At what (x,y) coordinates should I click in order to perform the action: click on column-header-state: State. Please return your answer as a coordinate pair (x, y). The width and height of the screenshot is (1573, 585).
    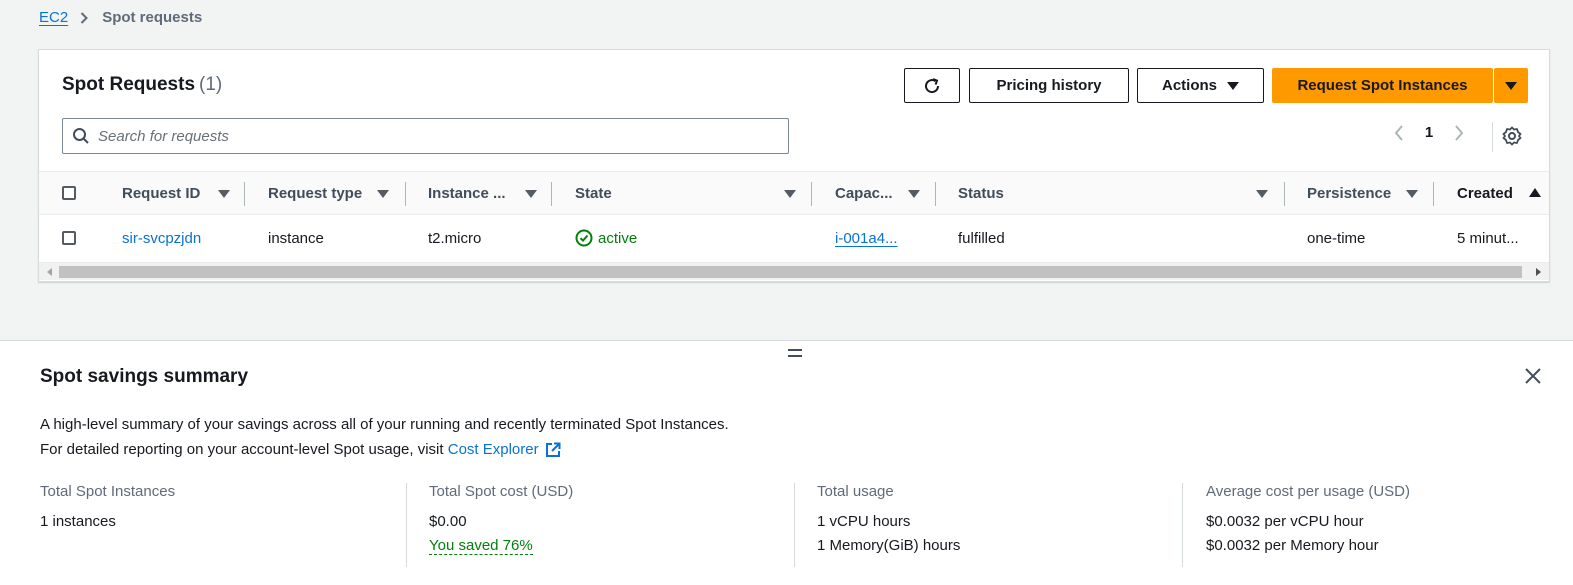
    Looking at the image, I should click on (593, 193).